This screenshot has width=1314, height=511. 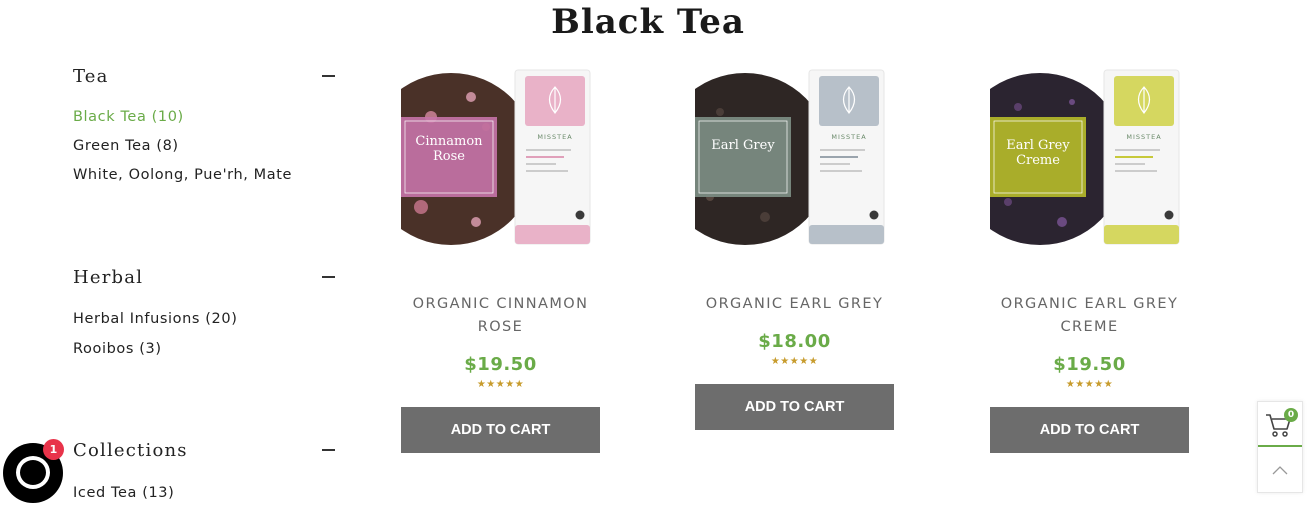 I want to click on product-name-line2: ROSE, so click(x=500, y=327).